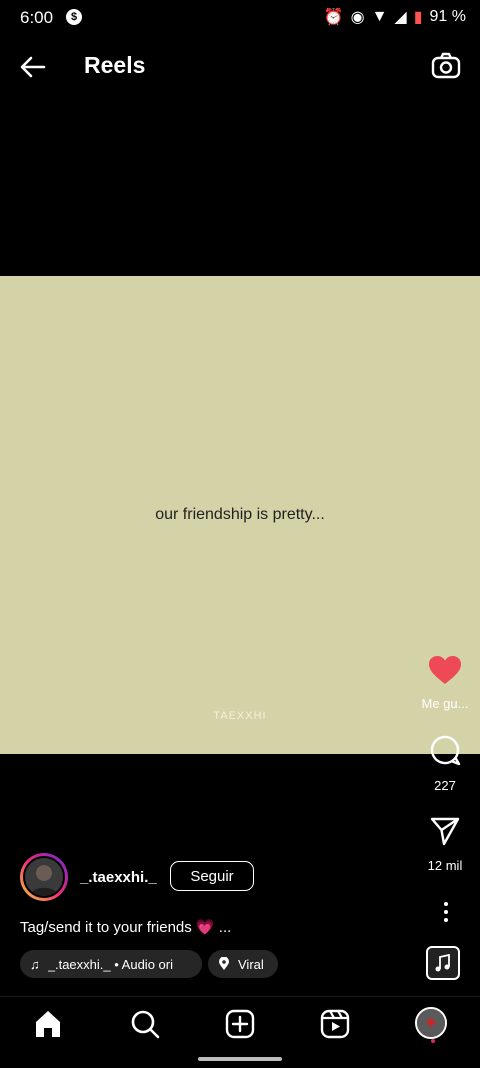  I want to click on search-icon, so click(145, 1024).